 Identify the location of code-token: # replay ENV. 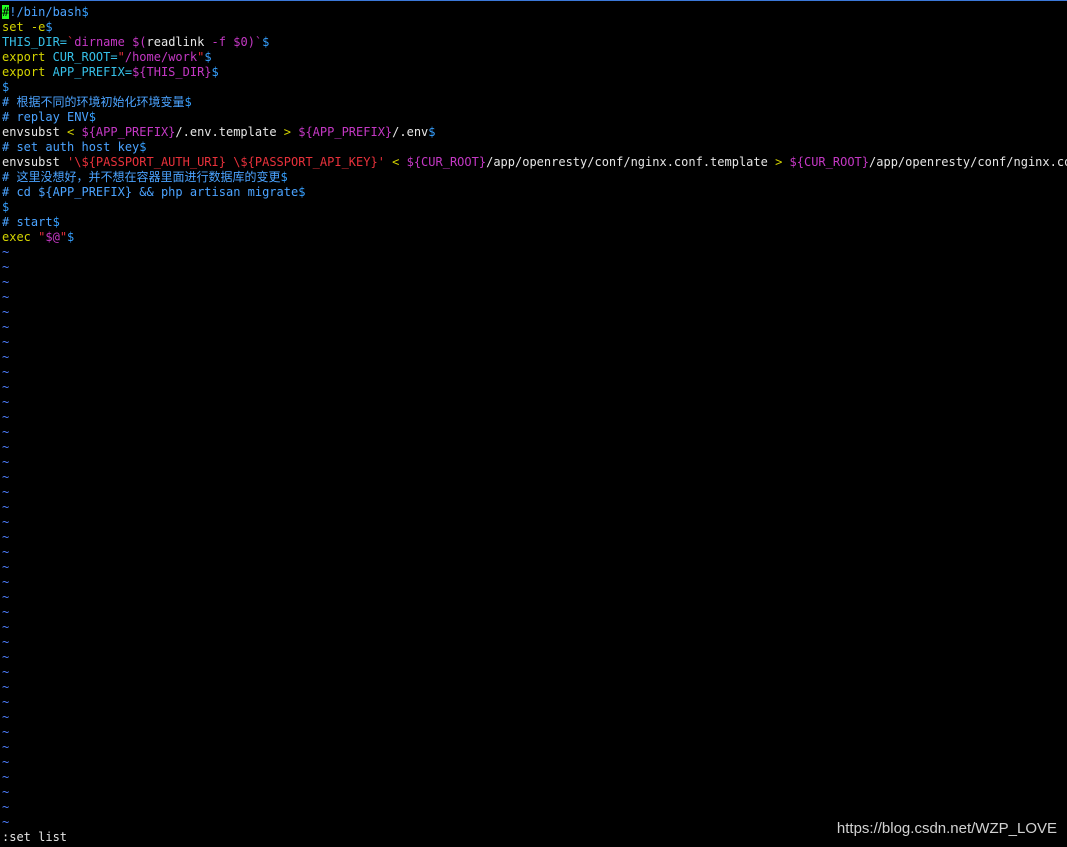
(45, 117).